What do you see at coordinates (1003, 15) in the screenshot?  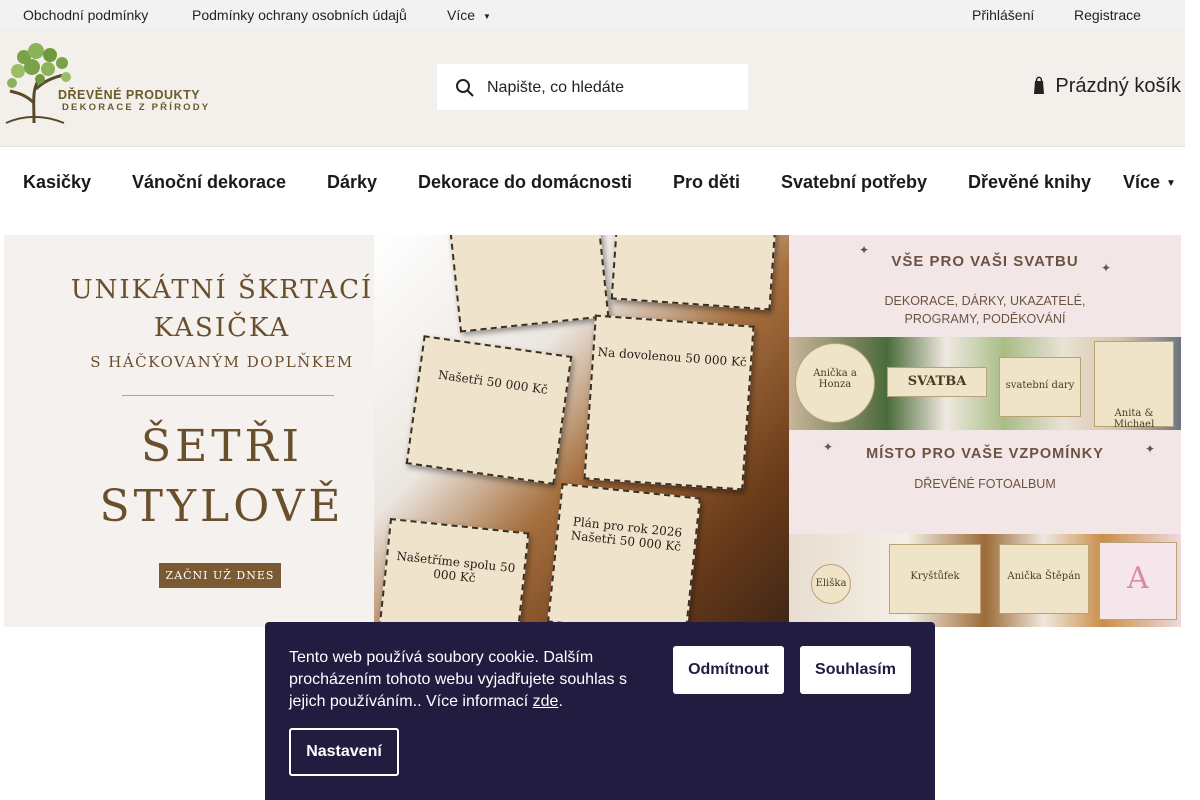 I see `login-link: Přihlášení` at bounding box center [1003, 15].